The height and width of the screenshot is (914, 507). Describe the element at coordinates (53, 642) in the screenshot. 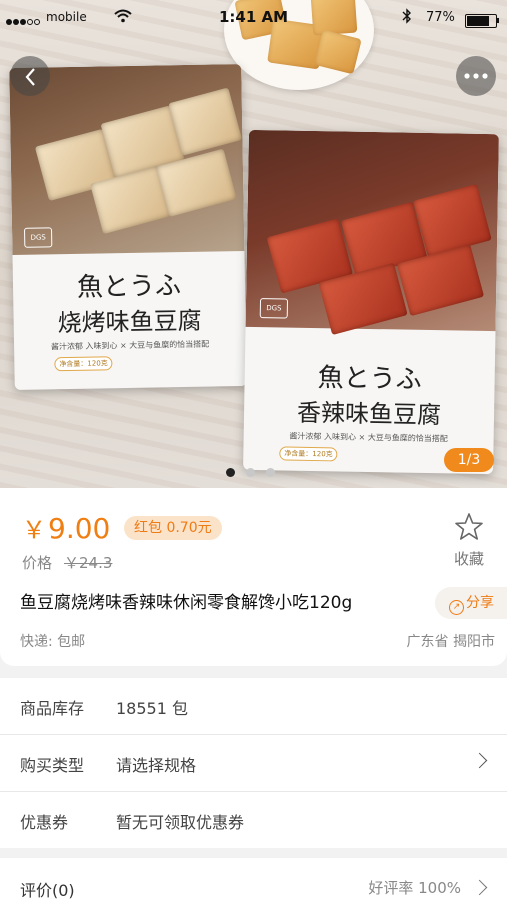

I see `shipping-info: 快递: 包邮` at that location.